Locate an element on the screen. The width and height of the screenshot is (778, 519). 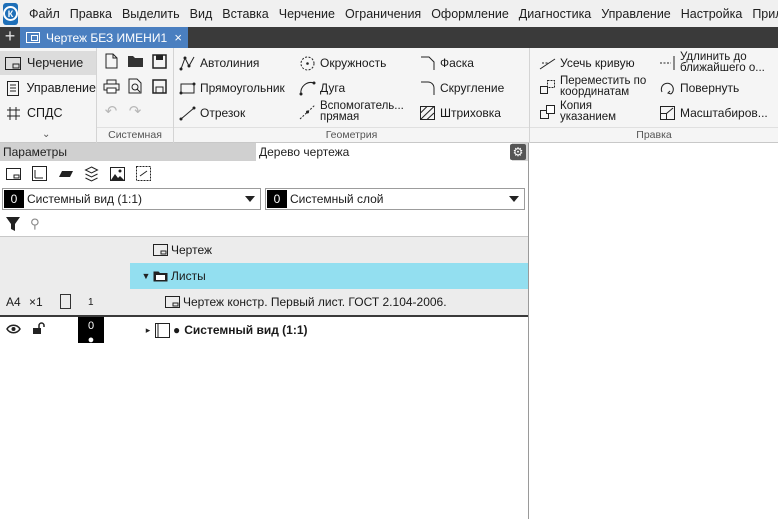
circle-button: Окружность is located at coordinates (342, 63).